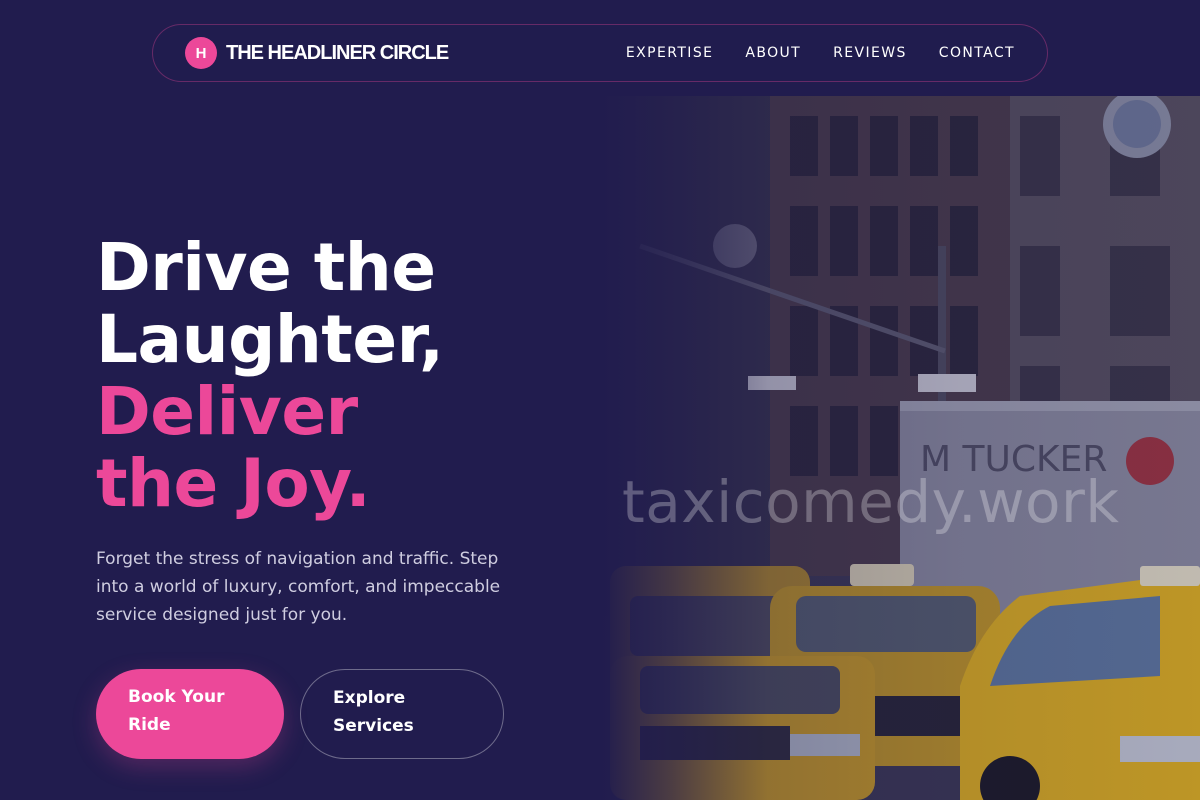 The width and height of the screenshot is (1200, 800). I want to click on headline-highlight-line-1: Deliver, so click(227, 411).